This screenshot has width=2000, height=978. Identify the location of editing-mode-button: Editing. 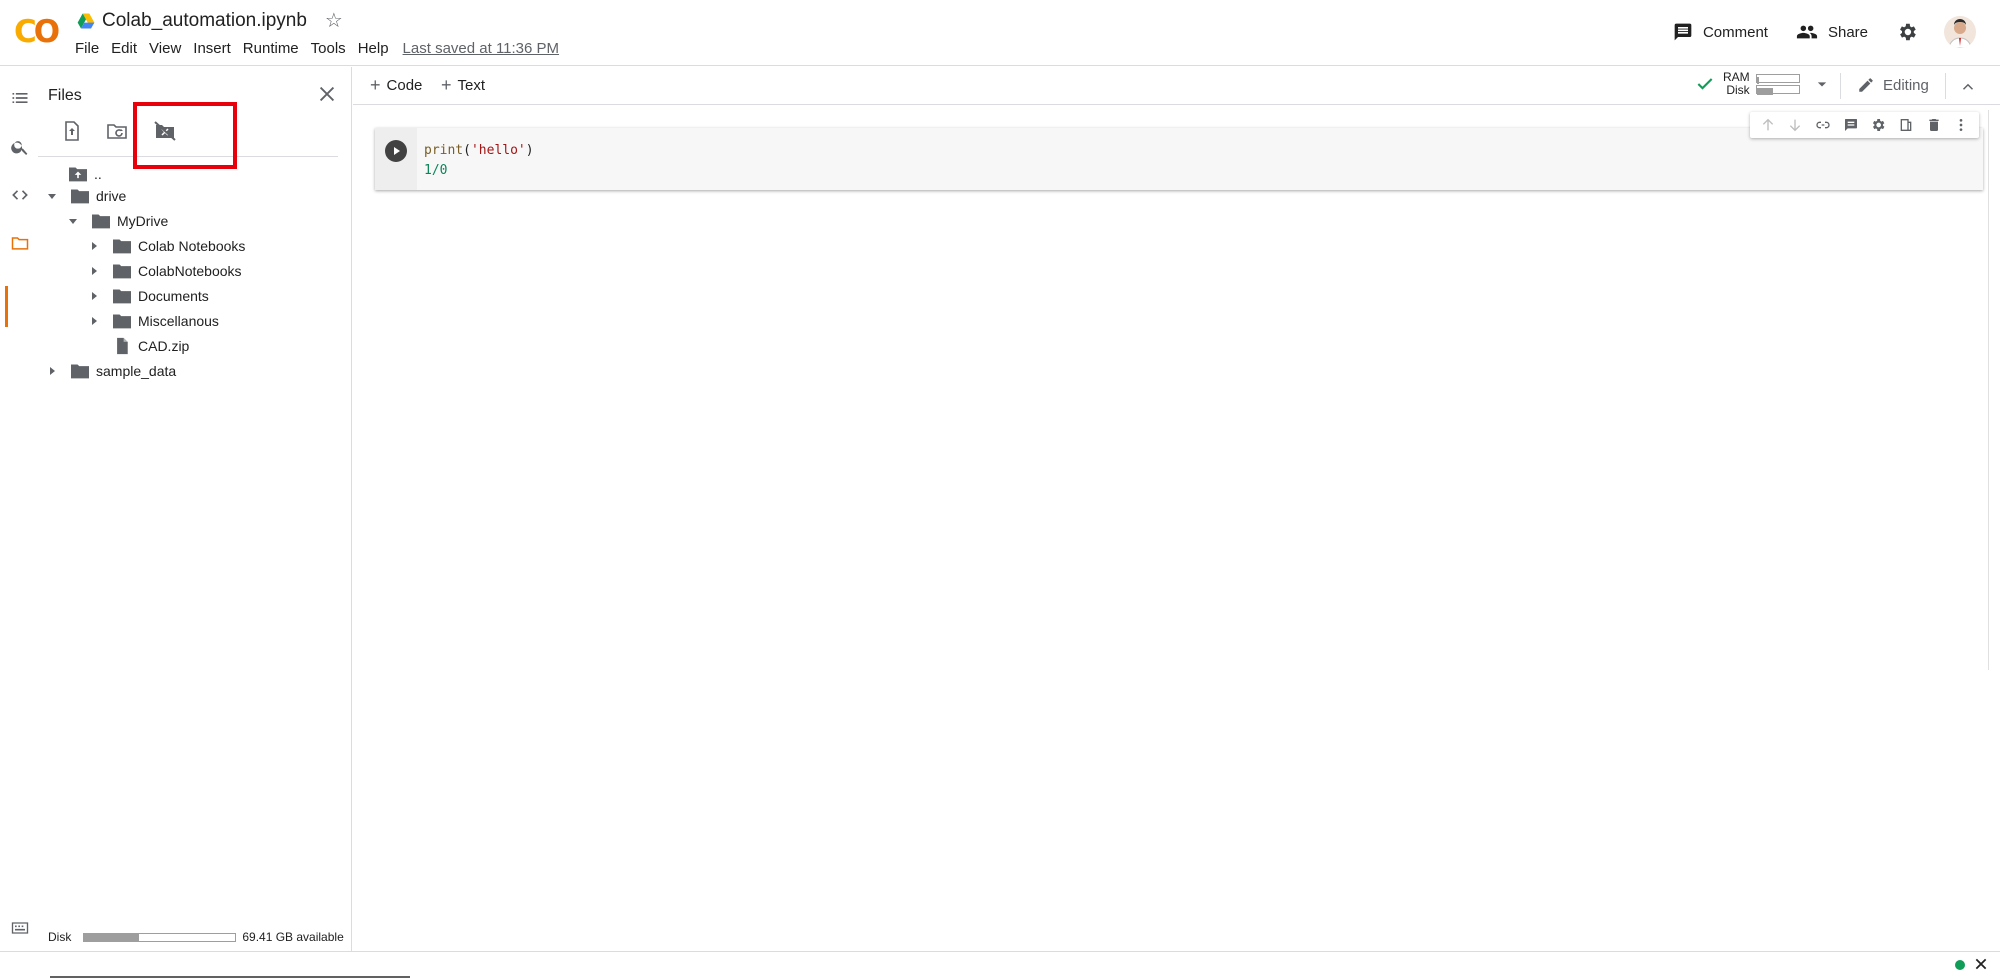
(1893, 85).